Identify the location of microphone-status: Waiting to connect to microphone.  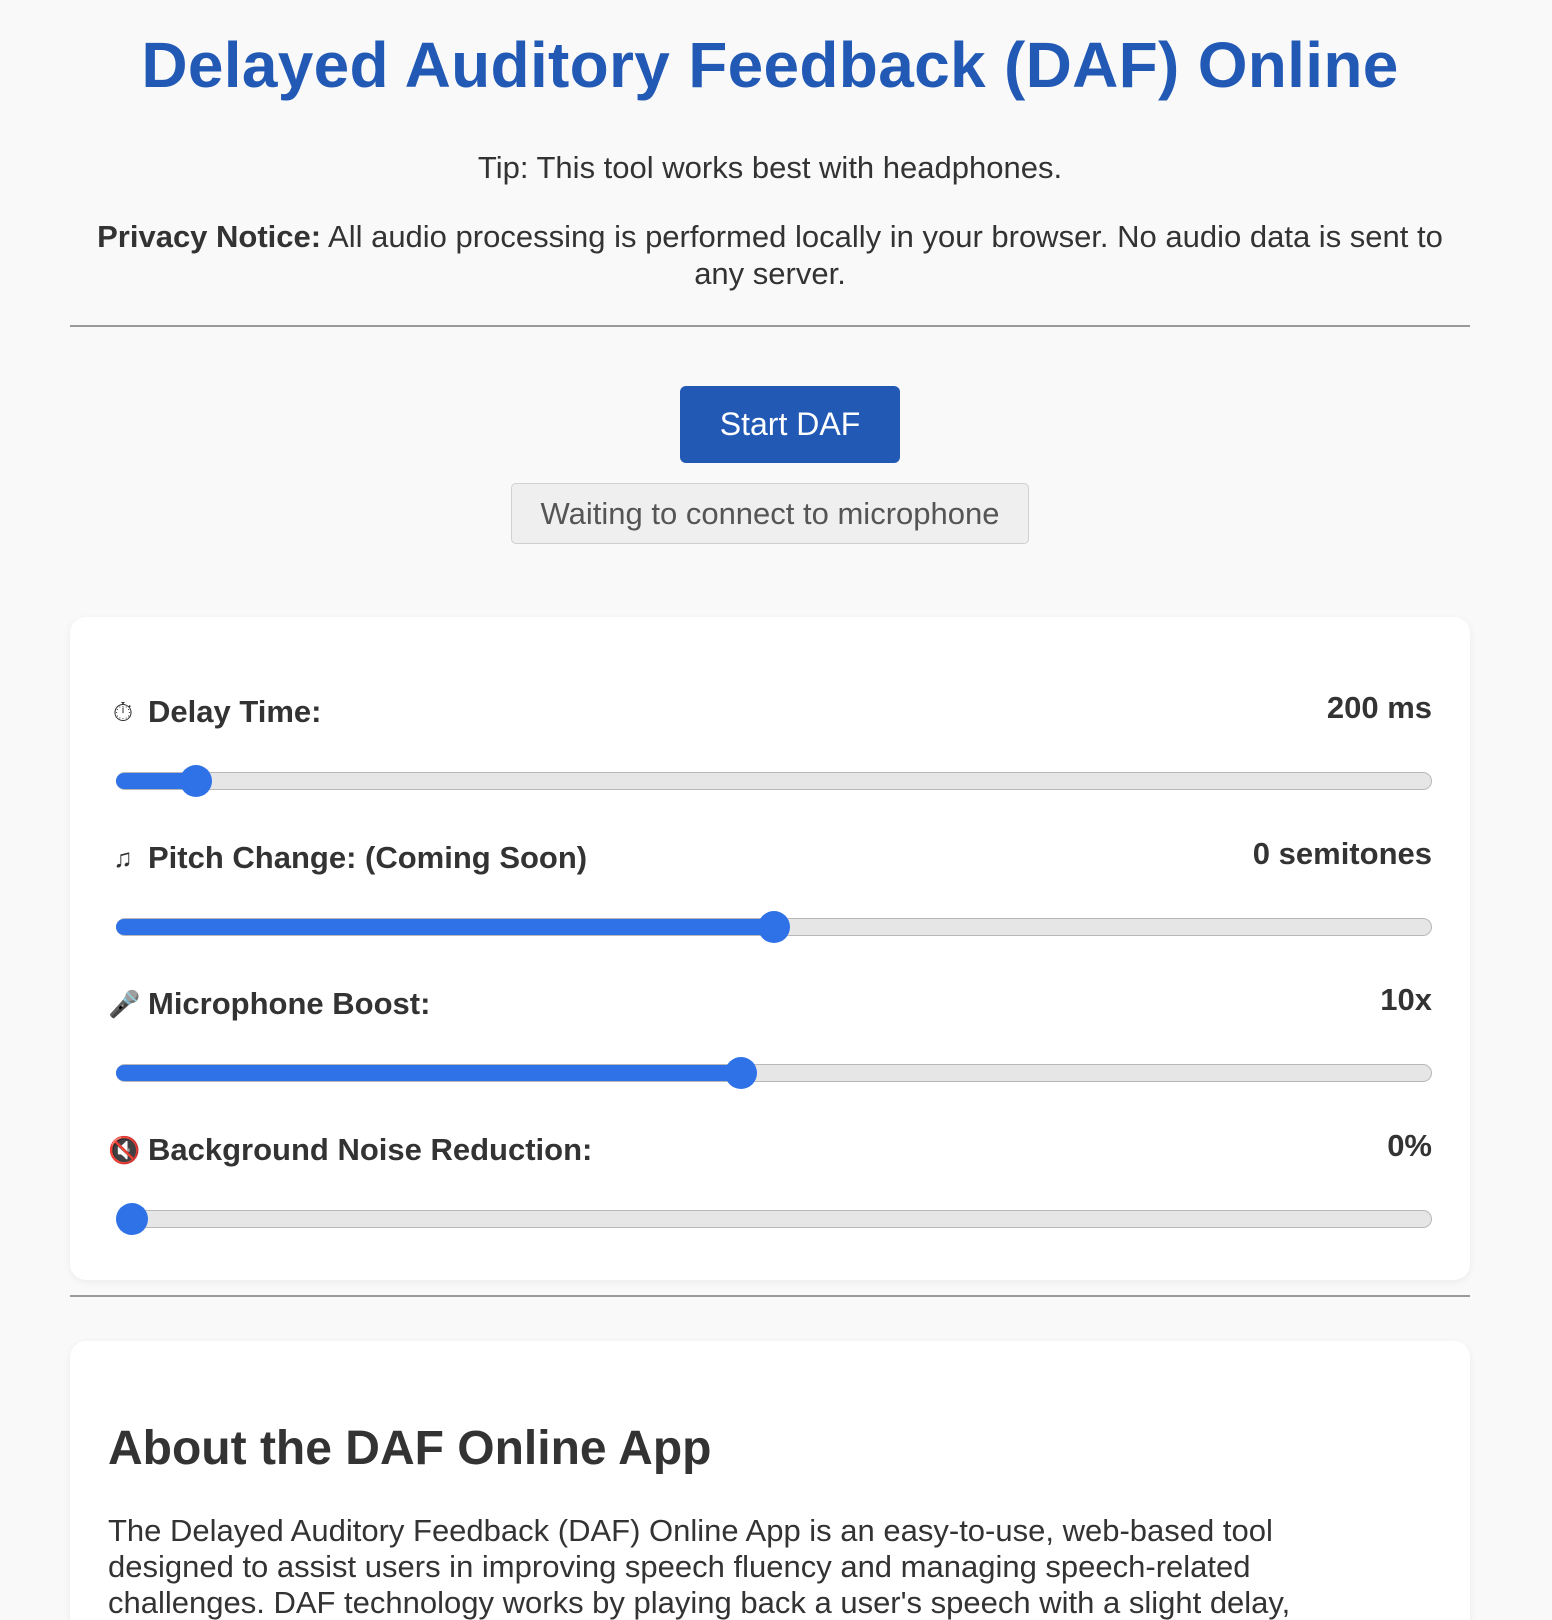
(770, 513).